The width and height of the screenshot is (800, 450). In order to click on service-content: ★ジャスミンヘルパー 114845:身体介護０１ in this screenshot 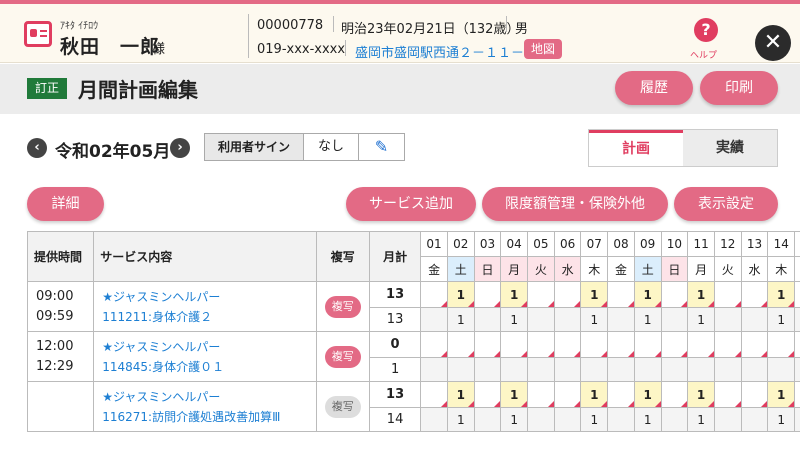, I will do `click(205, 356)`.